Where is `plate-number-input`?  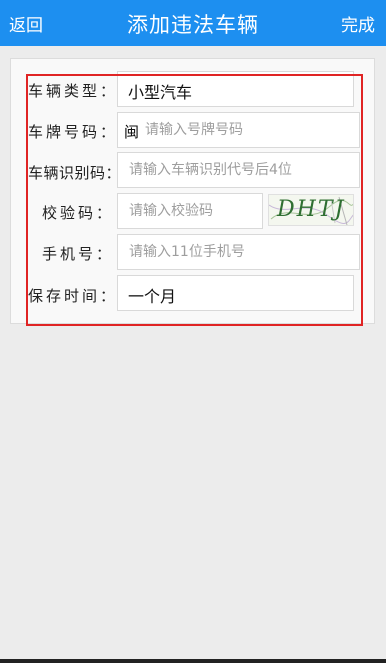 plate-number-input is located at coordinates (250, 130).